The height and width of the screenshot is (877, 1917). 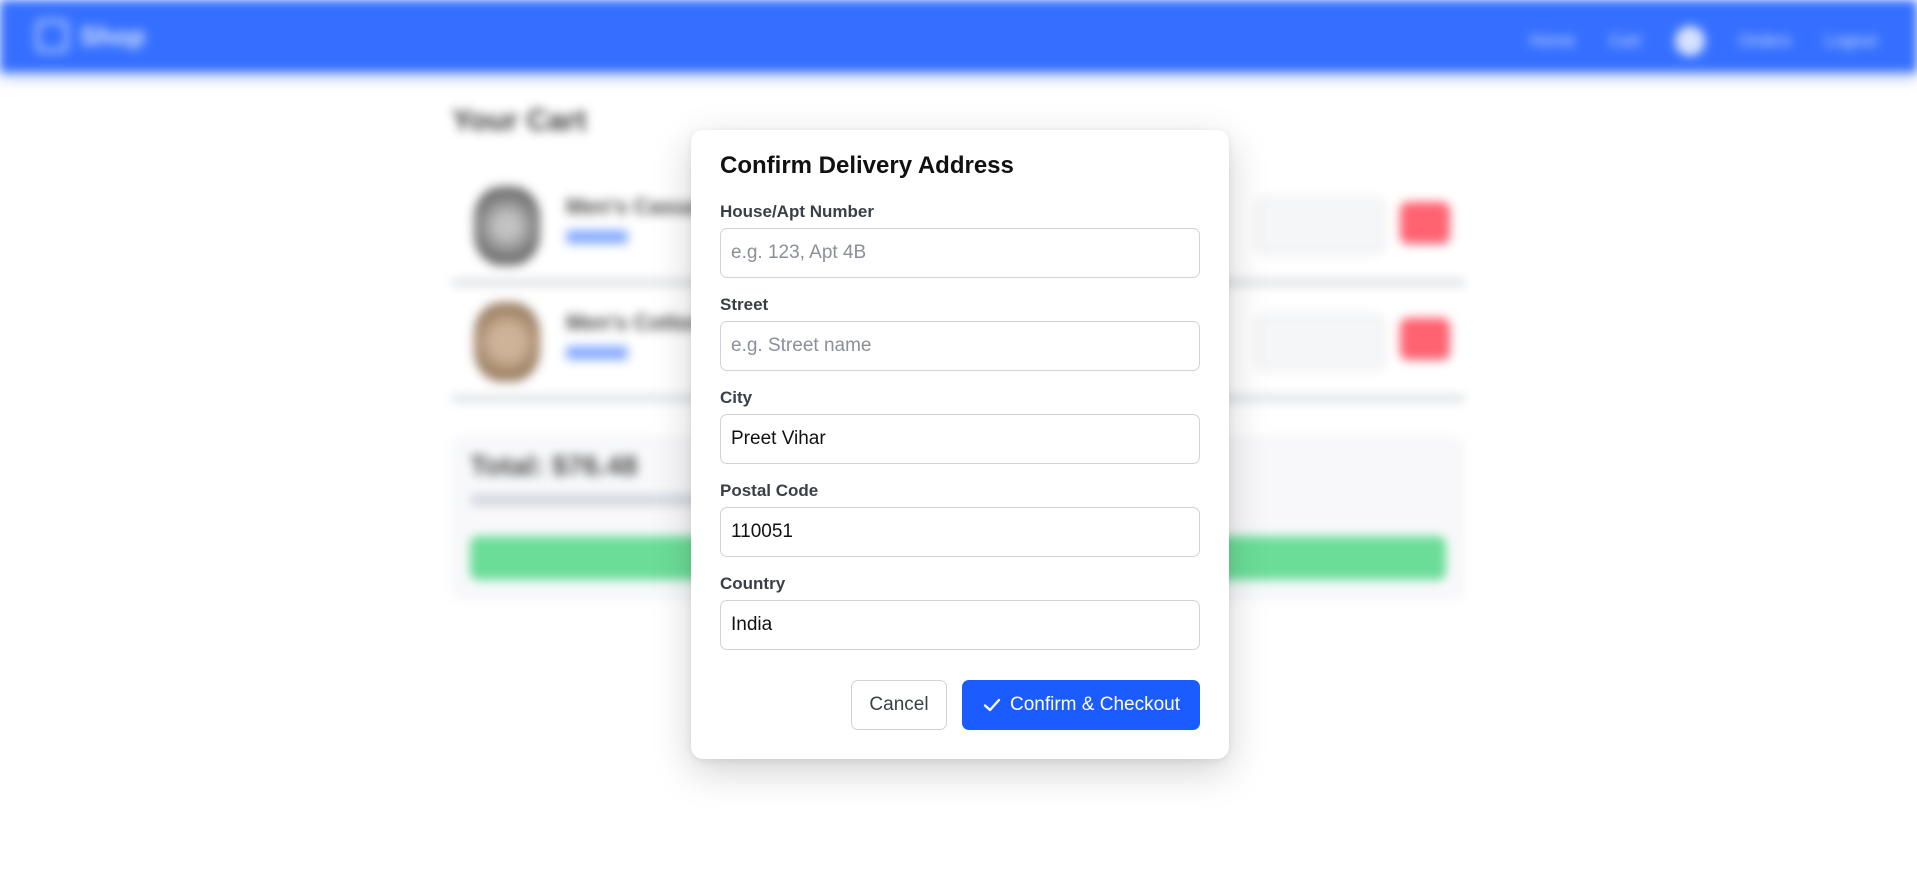 What do you see at coordinates (960, 346) in the screenshot?
I see `street-input` at bounding box center [960, 346].